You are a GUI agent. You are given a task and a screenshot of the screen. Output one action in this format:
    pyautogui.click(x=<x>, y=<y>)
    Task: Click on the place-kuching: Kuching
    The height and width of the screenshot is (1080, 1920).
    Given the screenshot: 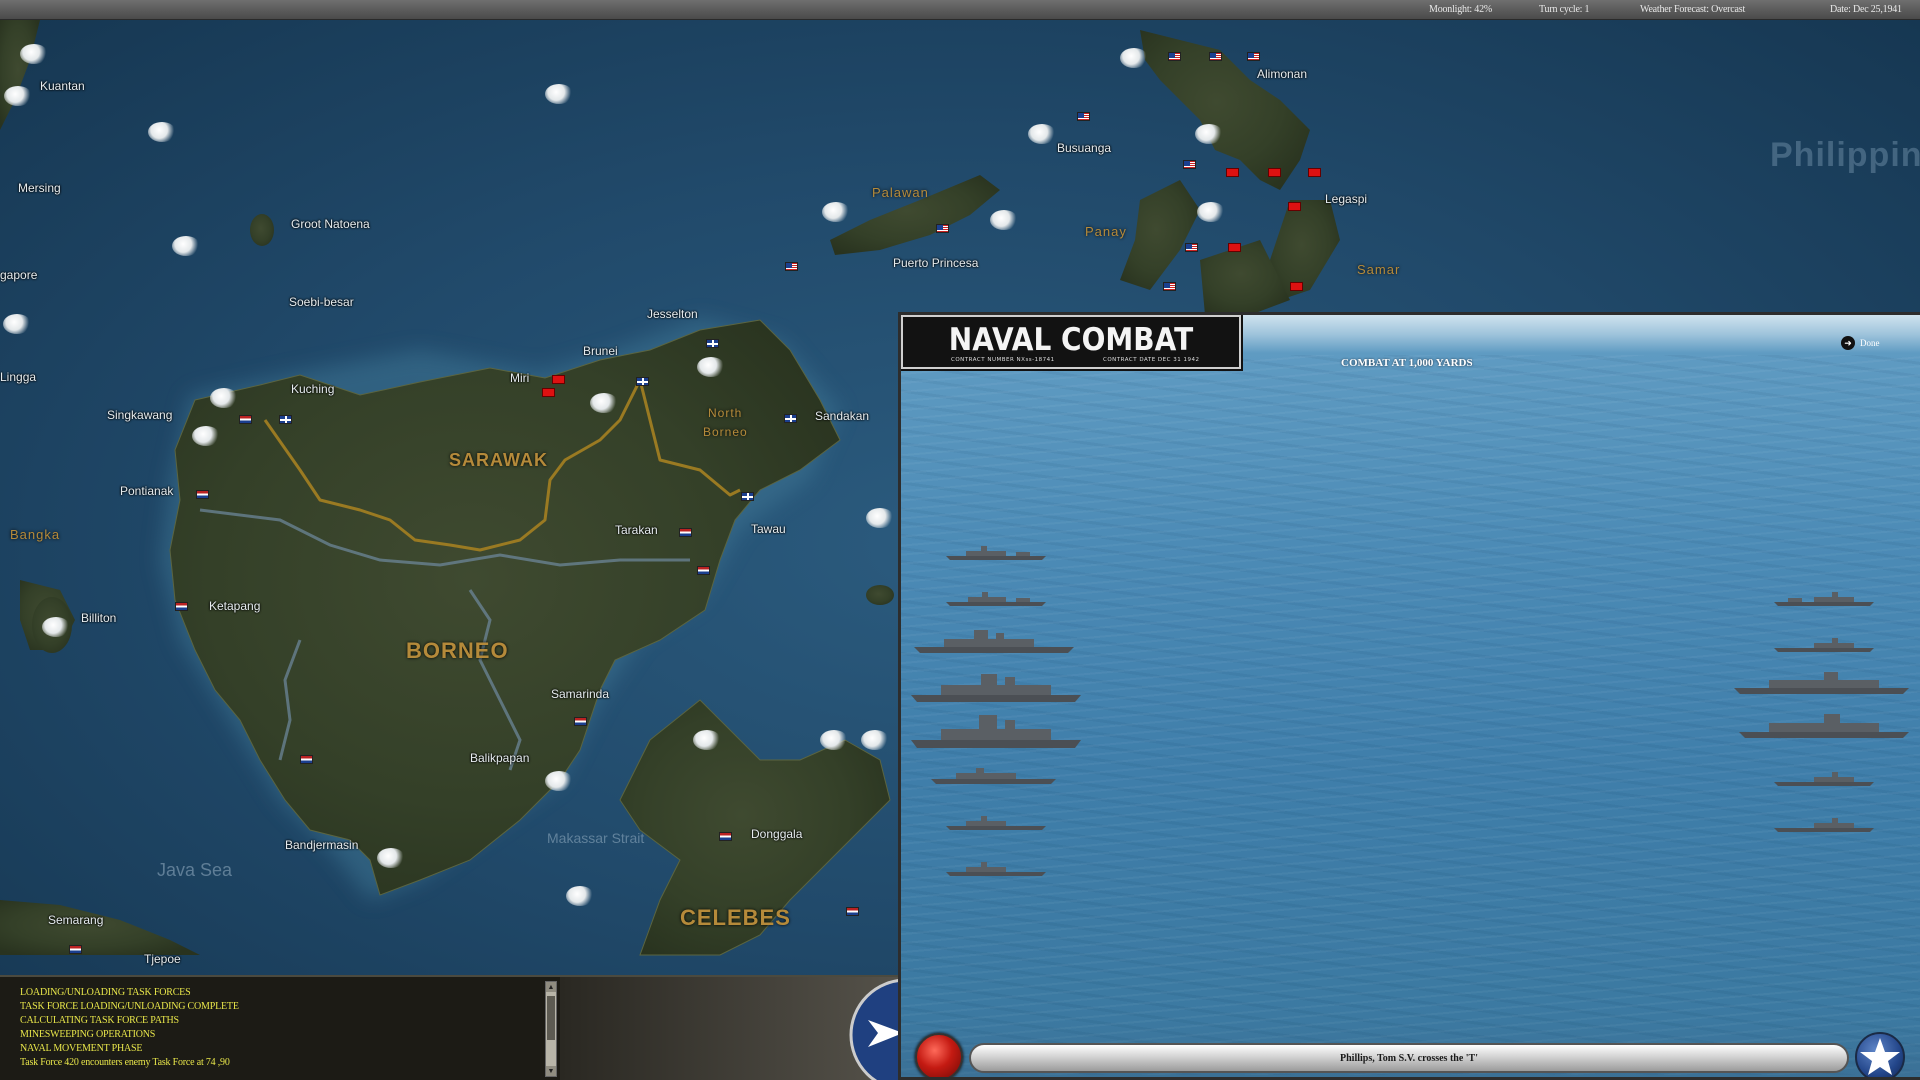 What is the action you would take?
    pyautogui.click(x=312, y=389)
    